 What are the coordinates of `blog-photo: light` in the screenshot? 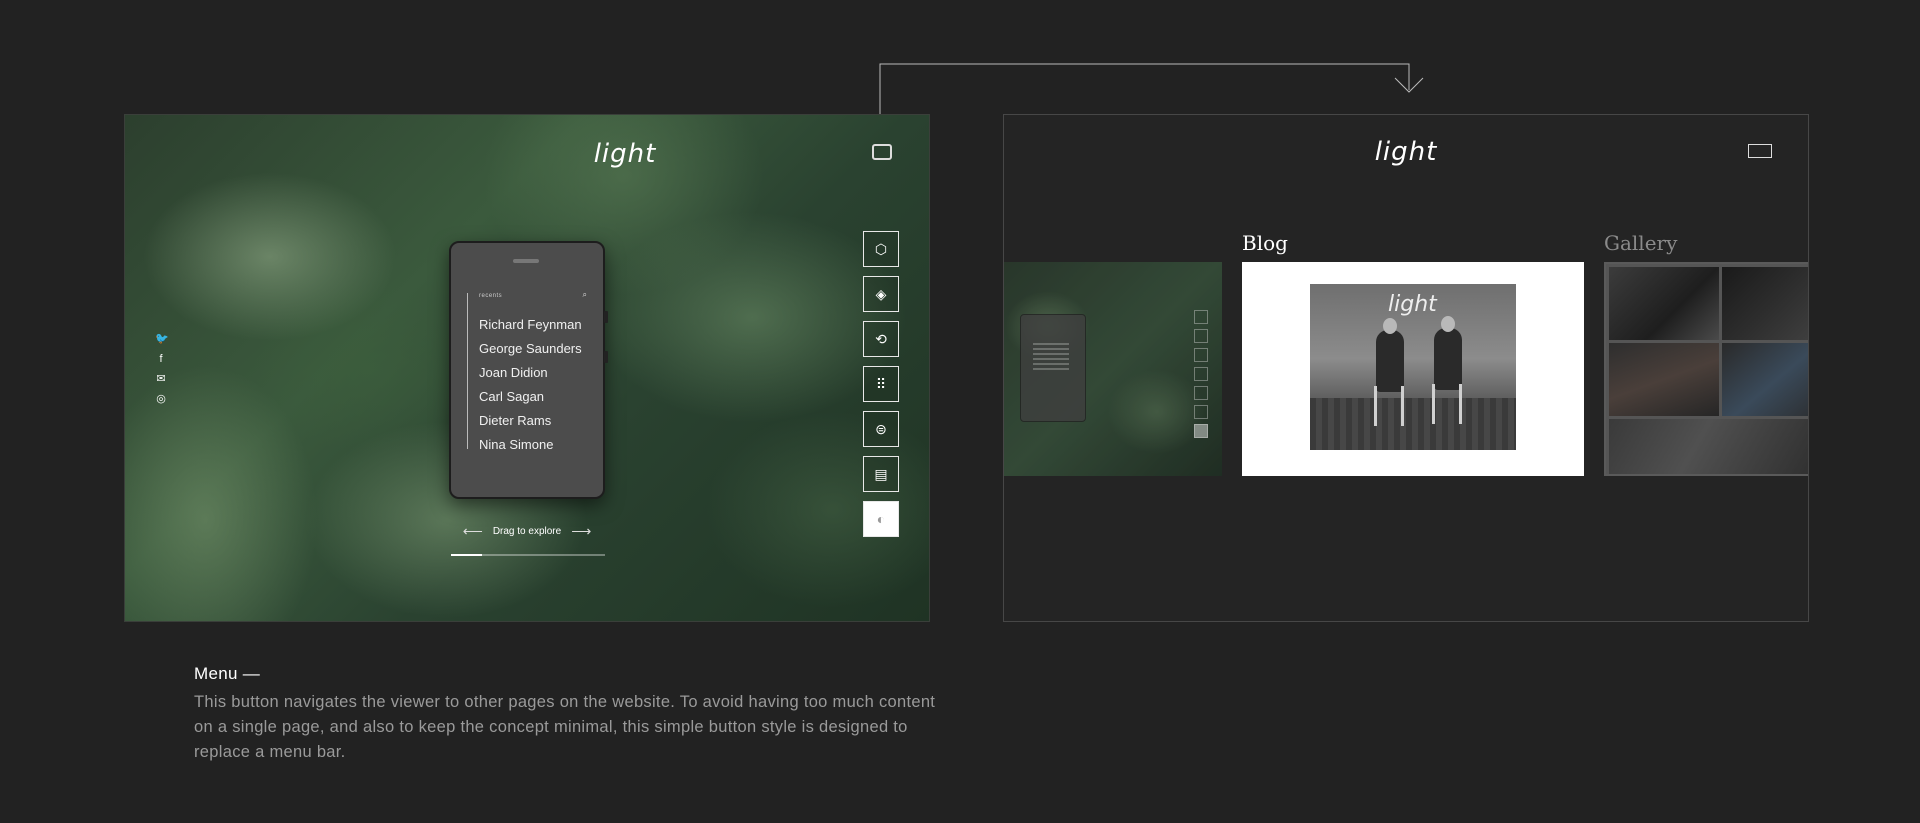 It's located at (1413, 367).